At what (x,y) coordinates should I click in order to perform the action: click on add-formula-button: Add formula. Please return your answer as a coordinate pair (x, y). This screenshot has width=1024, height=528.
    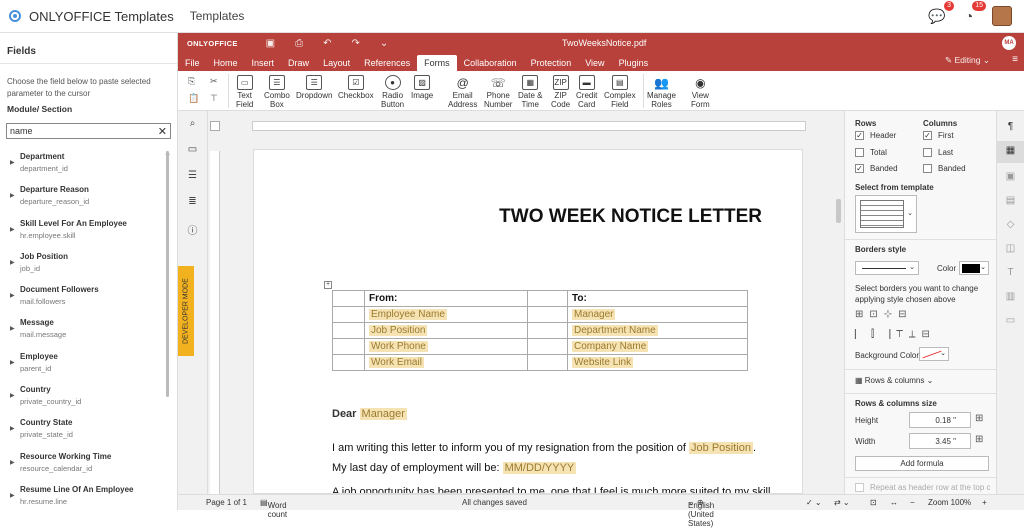
    Looking at the image, I should click on (922, 463).